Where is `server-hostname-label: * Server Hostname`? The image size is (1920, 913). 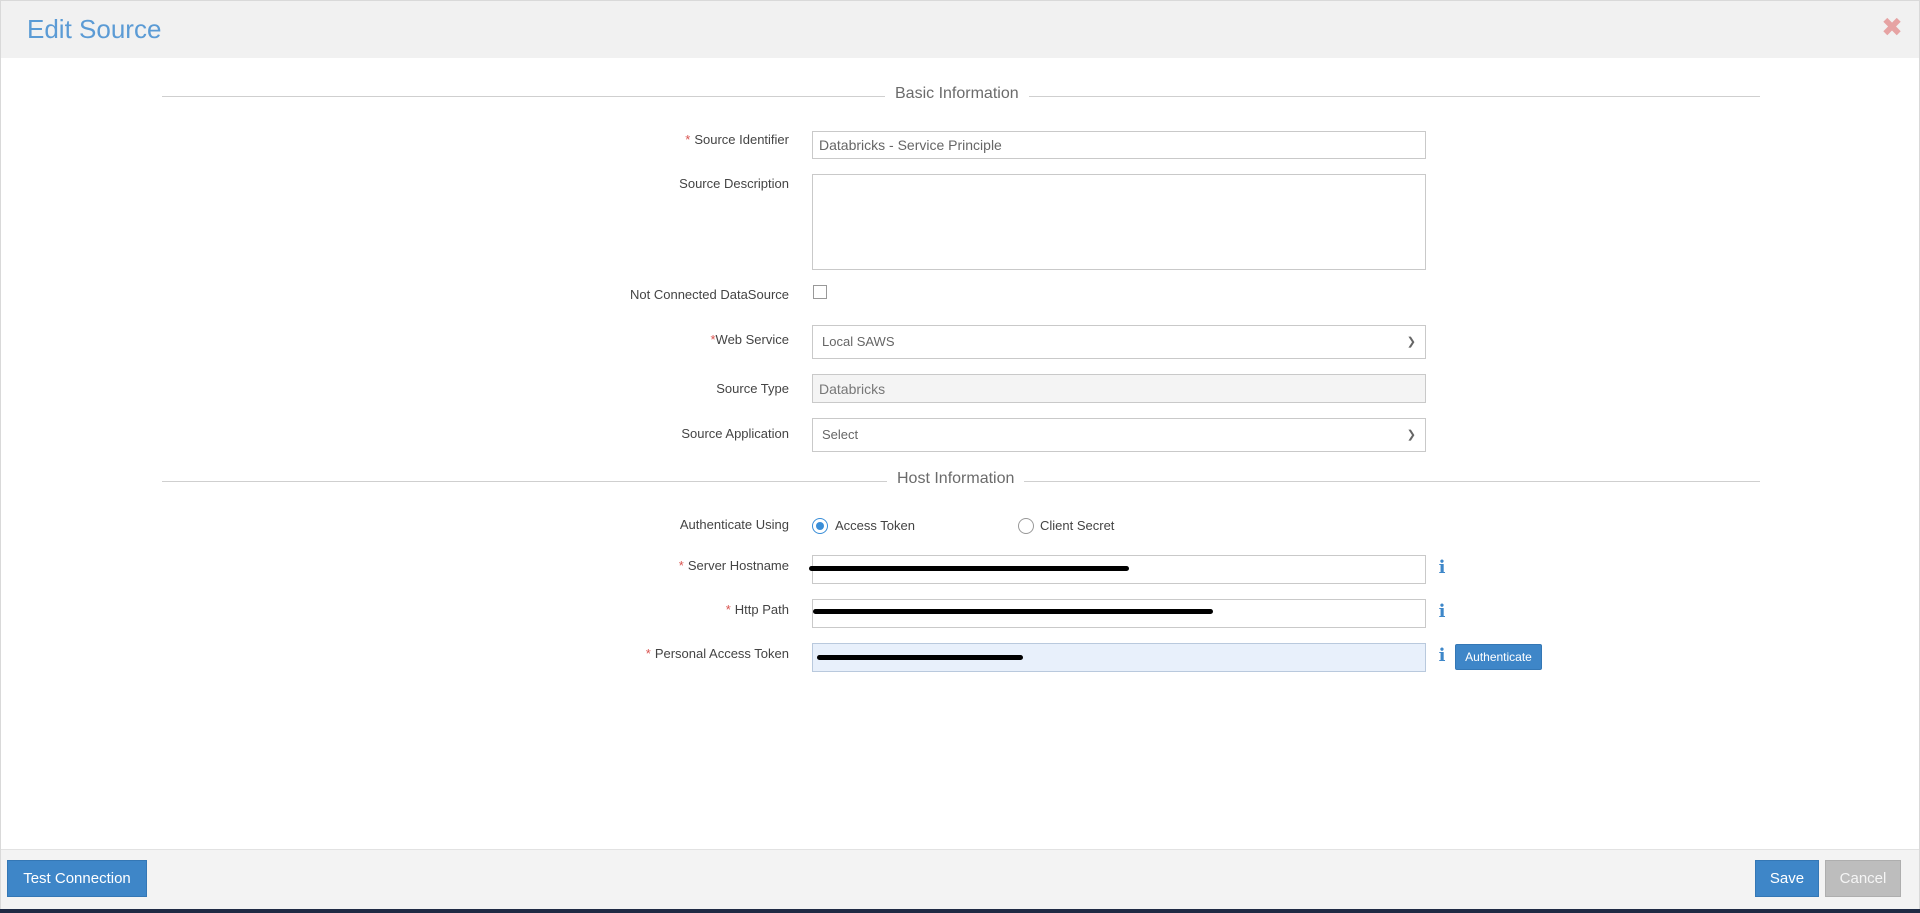 server-hostname-label: * Server Hostname is located at coordinates (733, 565).